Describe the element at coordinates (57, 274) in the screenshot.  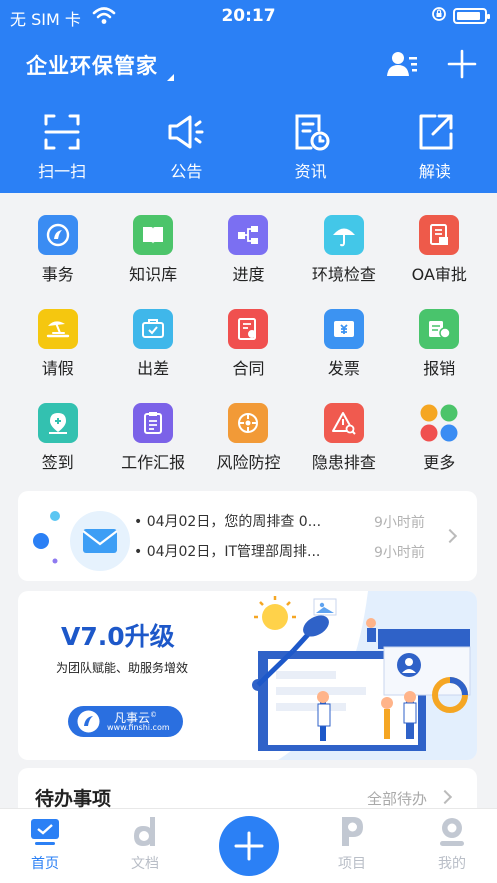
I see `grid-item-label: 事务` at that location.